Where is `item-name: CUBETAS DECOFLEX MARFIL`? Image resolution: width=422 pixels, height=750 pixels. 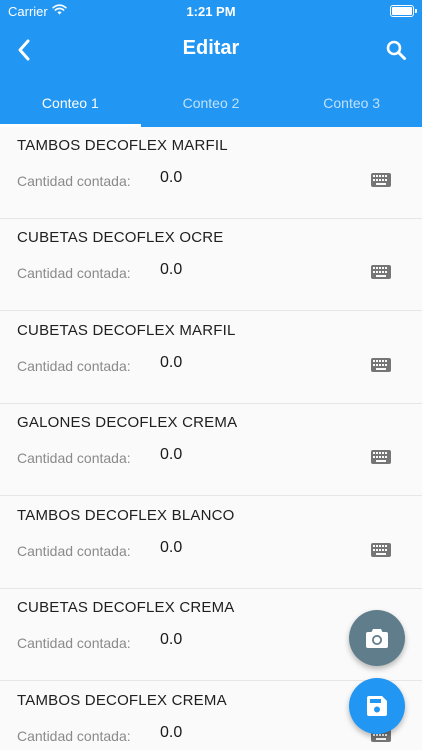 item-name: CUBETAS DECOFLEX MARFIL is located at coordinates (126, 330).